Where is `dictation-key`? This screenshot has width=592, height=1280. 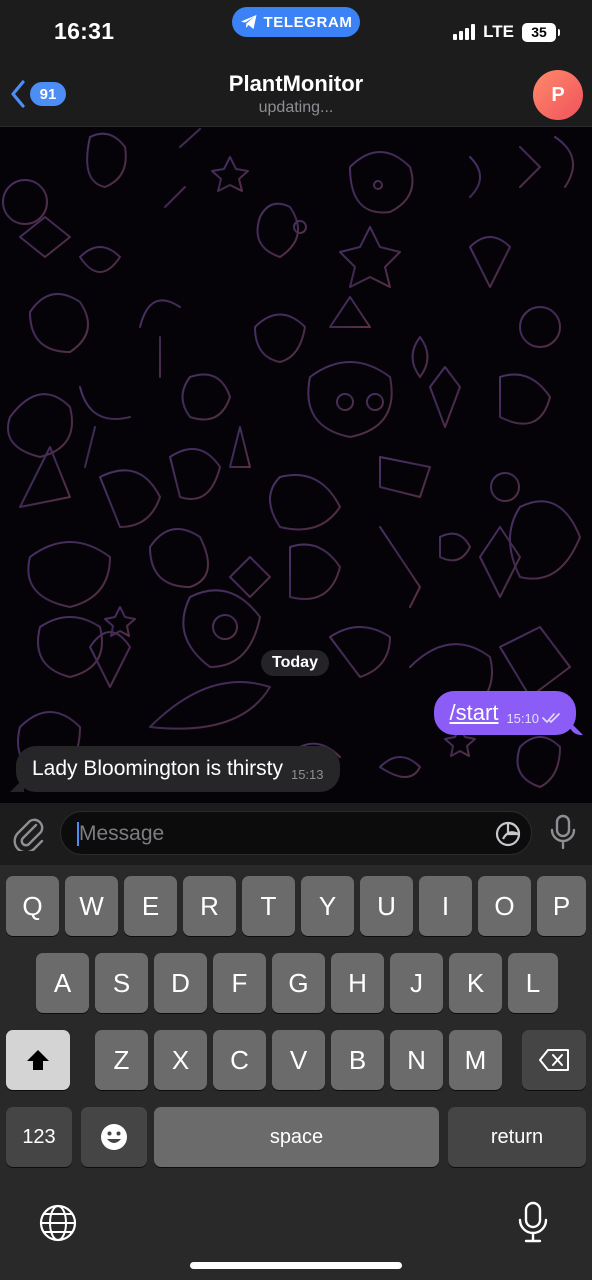
dictation-key is located at coordinates (533, 1225).